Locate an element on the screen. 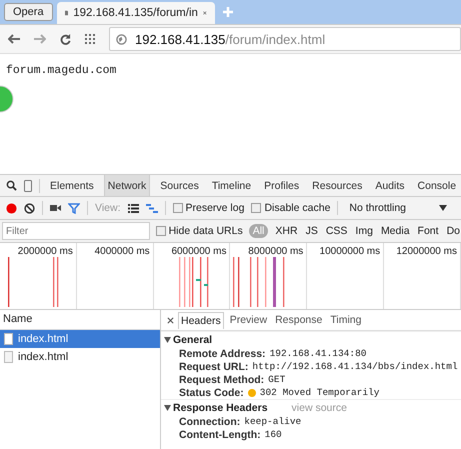  panel-tab: Profiles is located at coordinates (281, 185).